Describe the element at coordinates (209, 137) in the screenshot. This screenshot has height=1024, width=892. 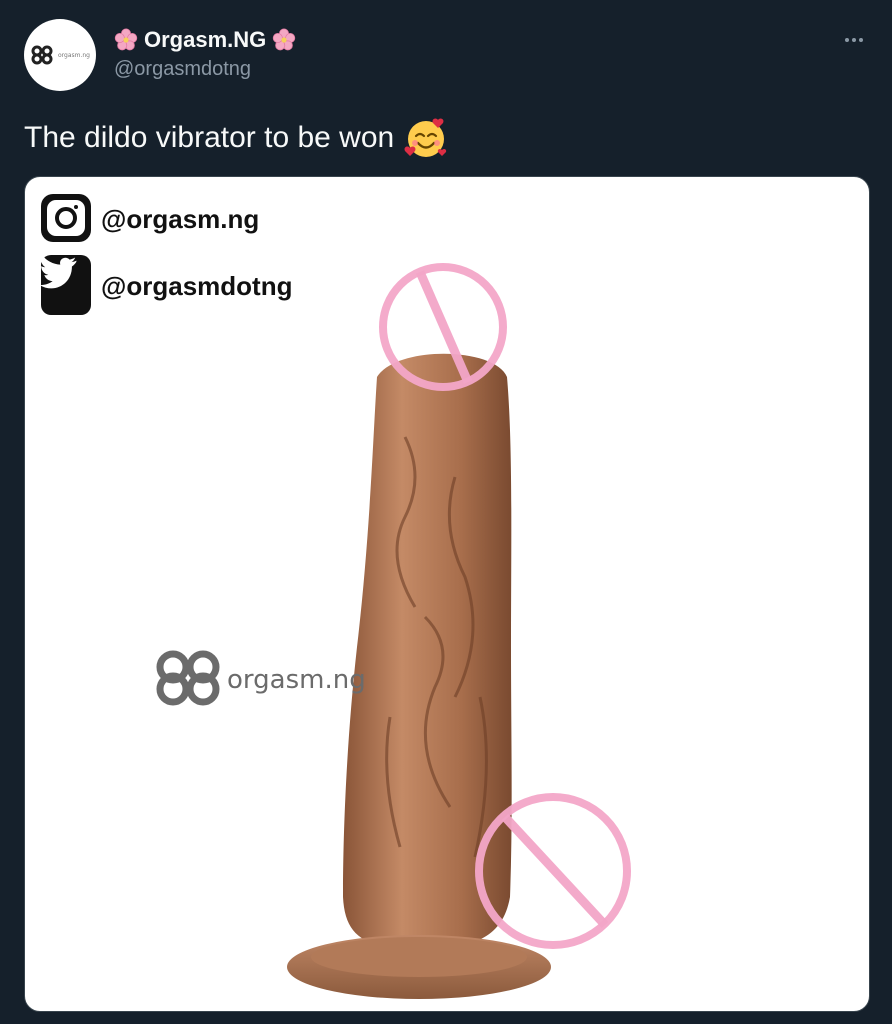
I see `tweet-text-content: The dildo vibrator to be won` at that location.